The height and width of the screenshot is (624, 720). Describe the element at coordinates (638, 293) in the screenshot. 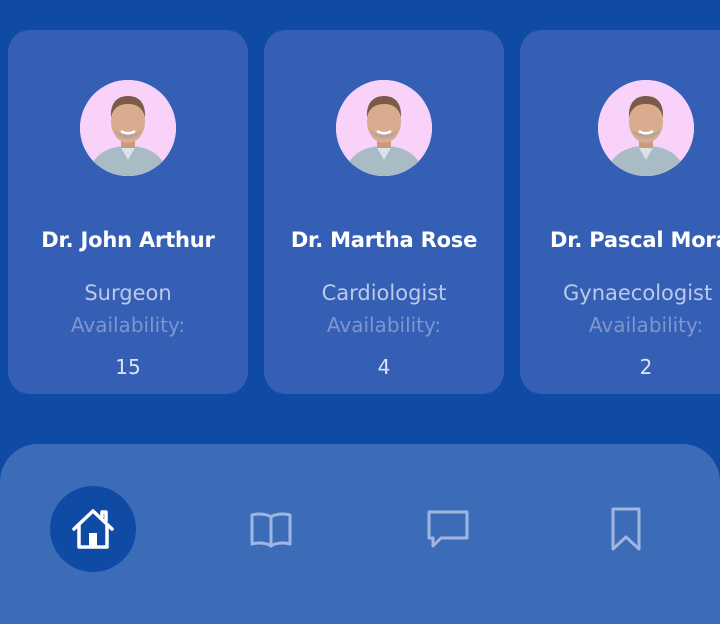

I see `doctor-specialty: Gynaecologist` at that location.